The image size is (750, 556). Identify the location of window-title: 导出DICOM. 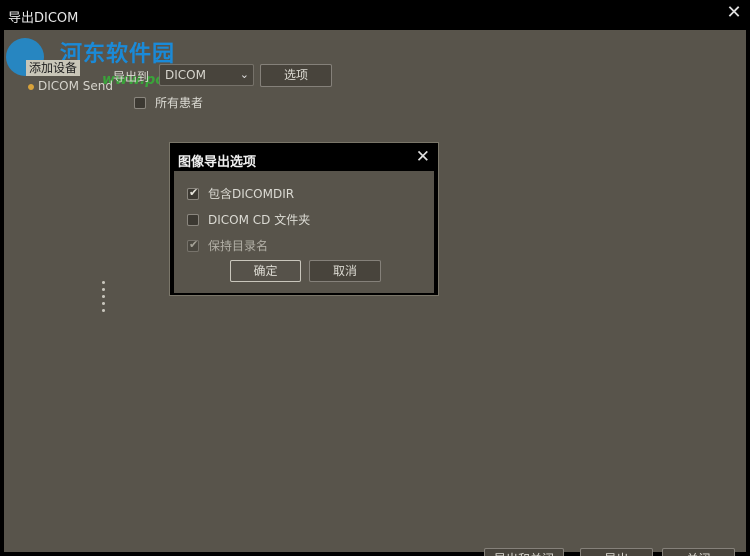
(43, 18).